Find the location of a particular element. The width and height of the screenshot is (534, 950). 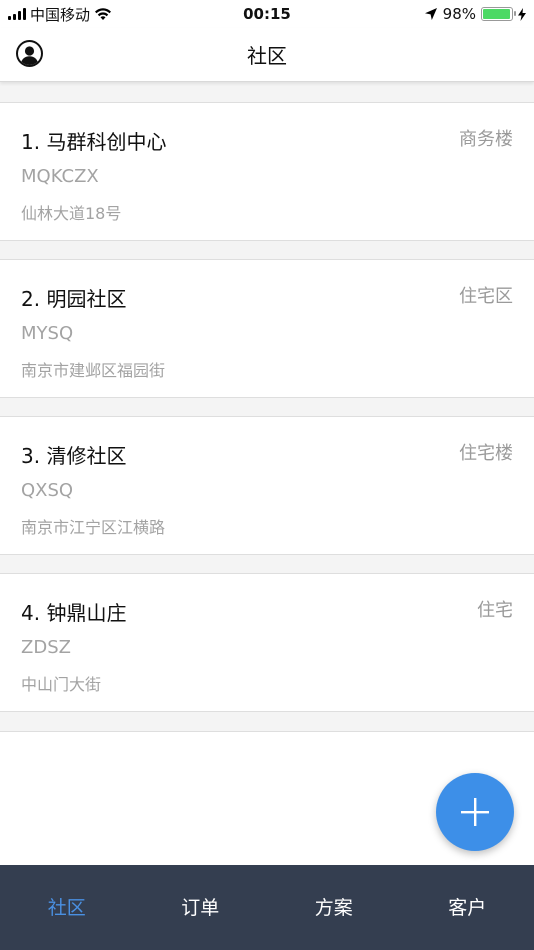

tab-orders: 订单 is located at coordinates (201, 907).